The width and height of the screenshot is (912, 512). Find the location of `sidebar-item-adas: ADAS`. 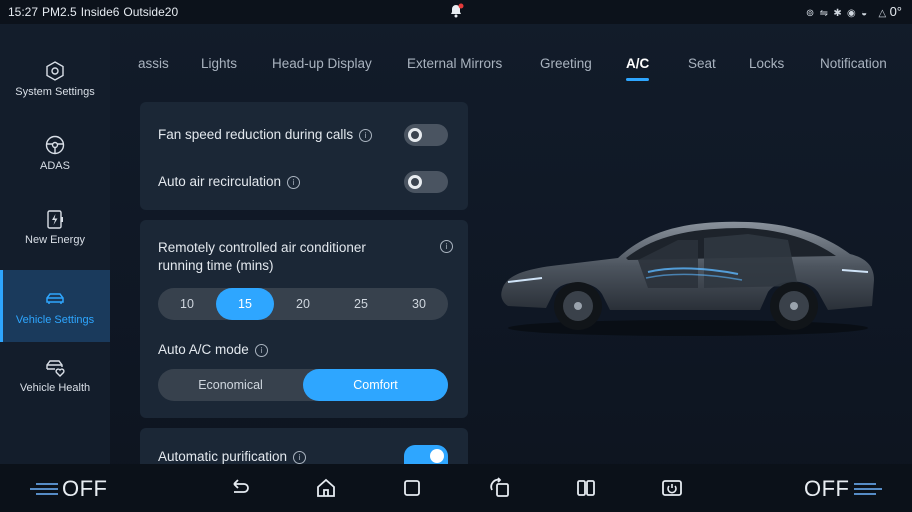

sidebar-item-adas: ADAS is located at coordinates (55, 170).